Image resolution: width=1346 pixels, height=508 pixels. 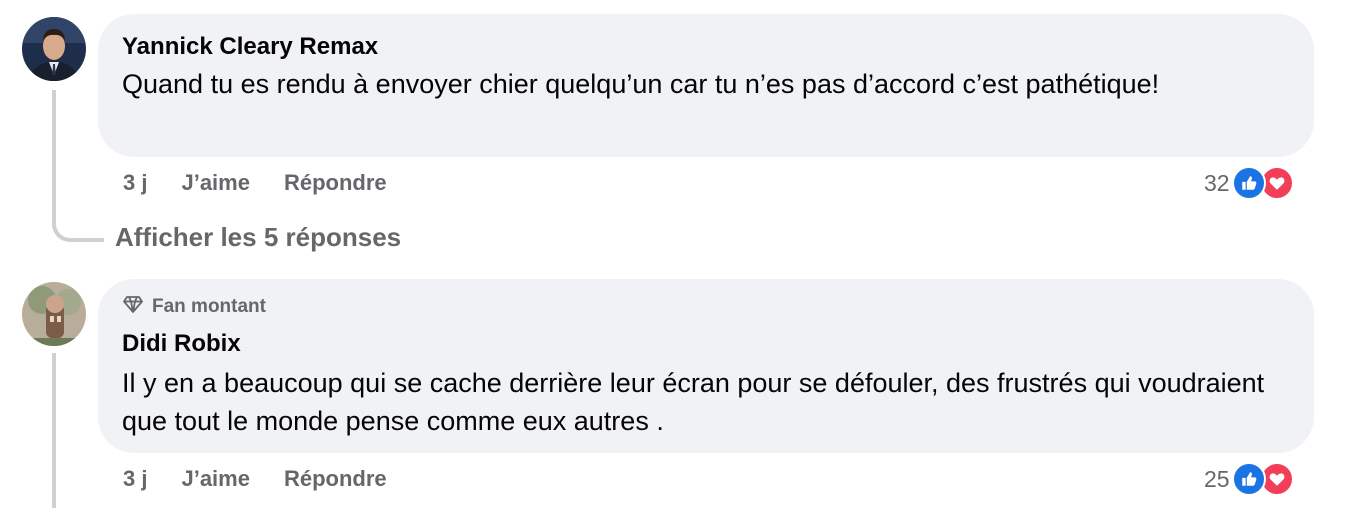 I want to click on show-replies-link: Afficher les 5 réponses, so click(x=258, y=237).